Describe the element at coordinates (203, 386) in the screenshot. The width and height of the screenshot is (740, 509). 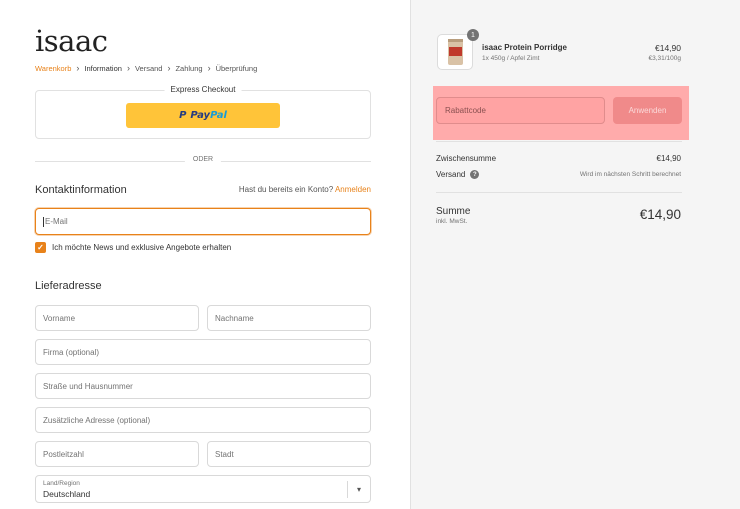
I see `street-field: Straße und Hausnummer` at that location.